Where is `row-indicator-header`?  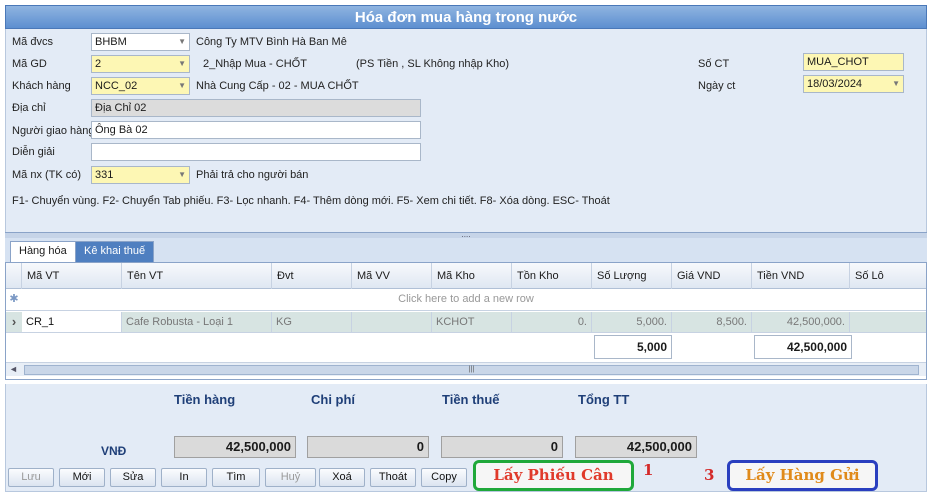 row-indicator-header is located at coordinates (14, 276).